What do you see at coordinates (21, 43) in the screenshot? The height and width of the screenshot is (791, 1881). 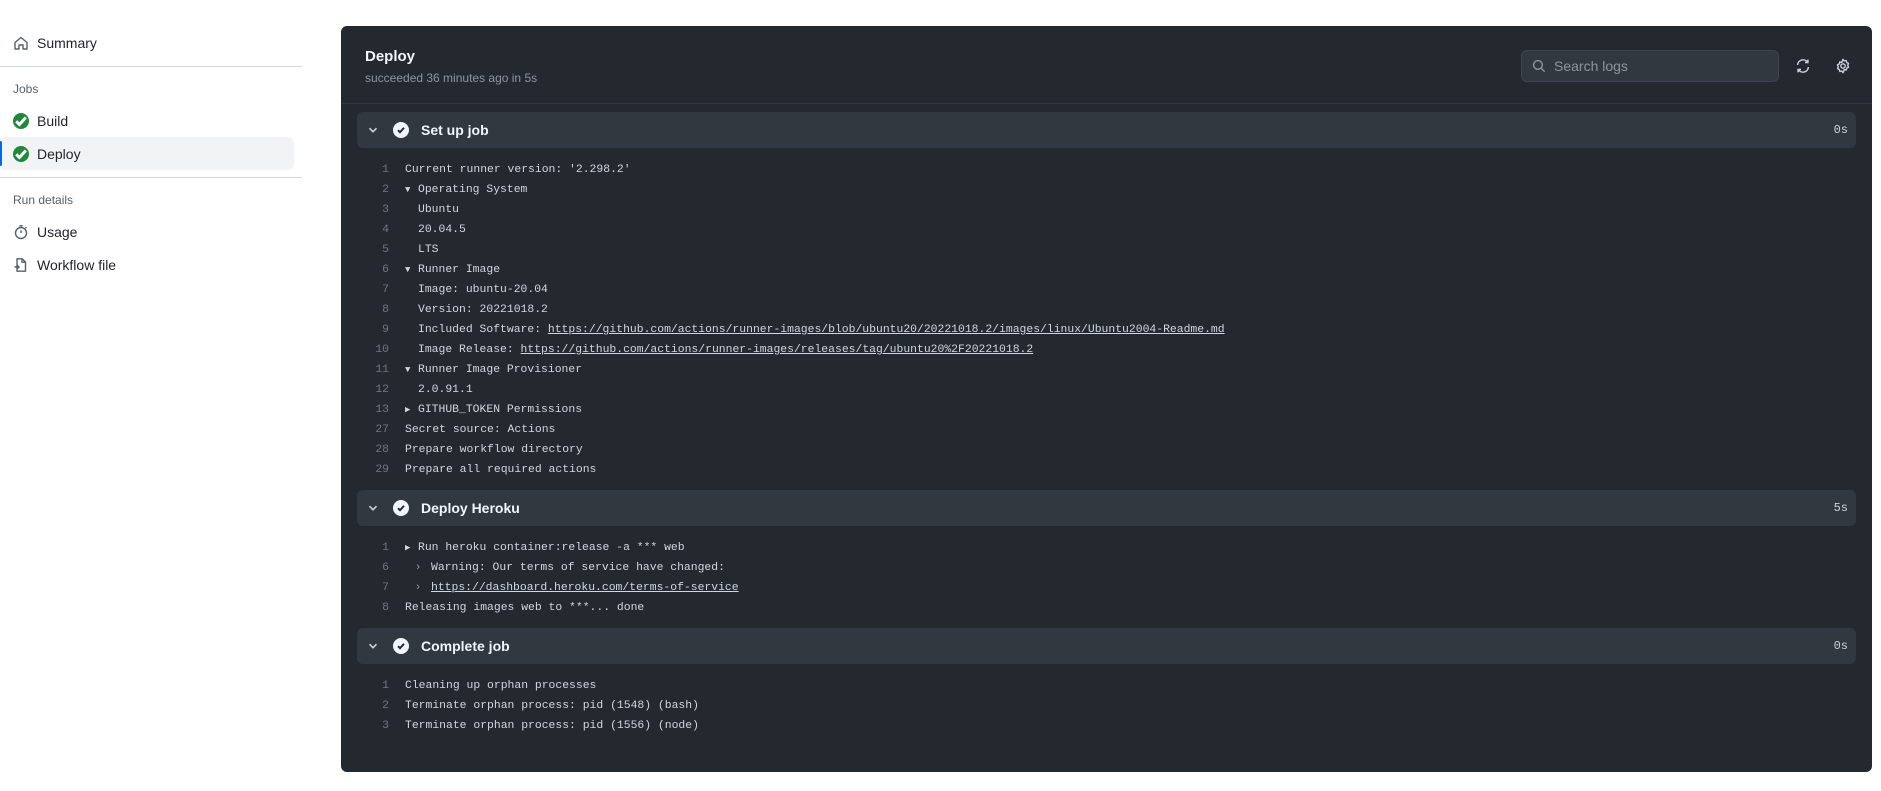 I see `home-icon` at bounding box center [21, 43].